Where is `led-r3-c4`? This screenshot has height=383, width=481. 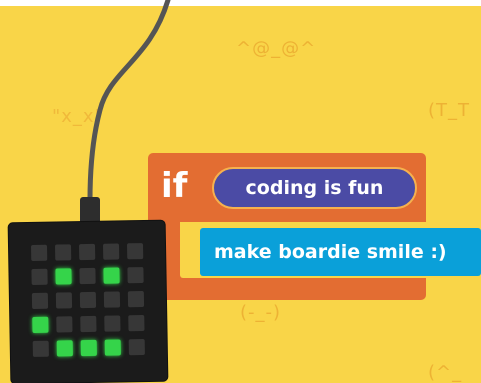
led-r3-c4 is located at coordinates (136, 323).